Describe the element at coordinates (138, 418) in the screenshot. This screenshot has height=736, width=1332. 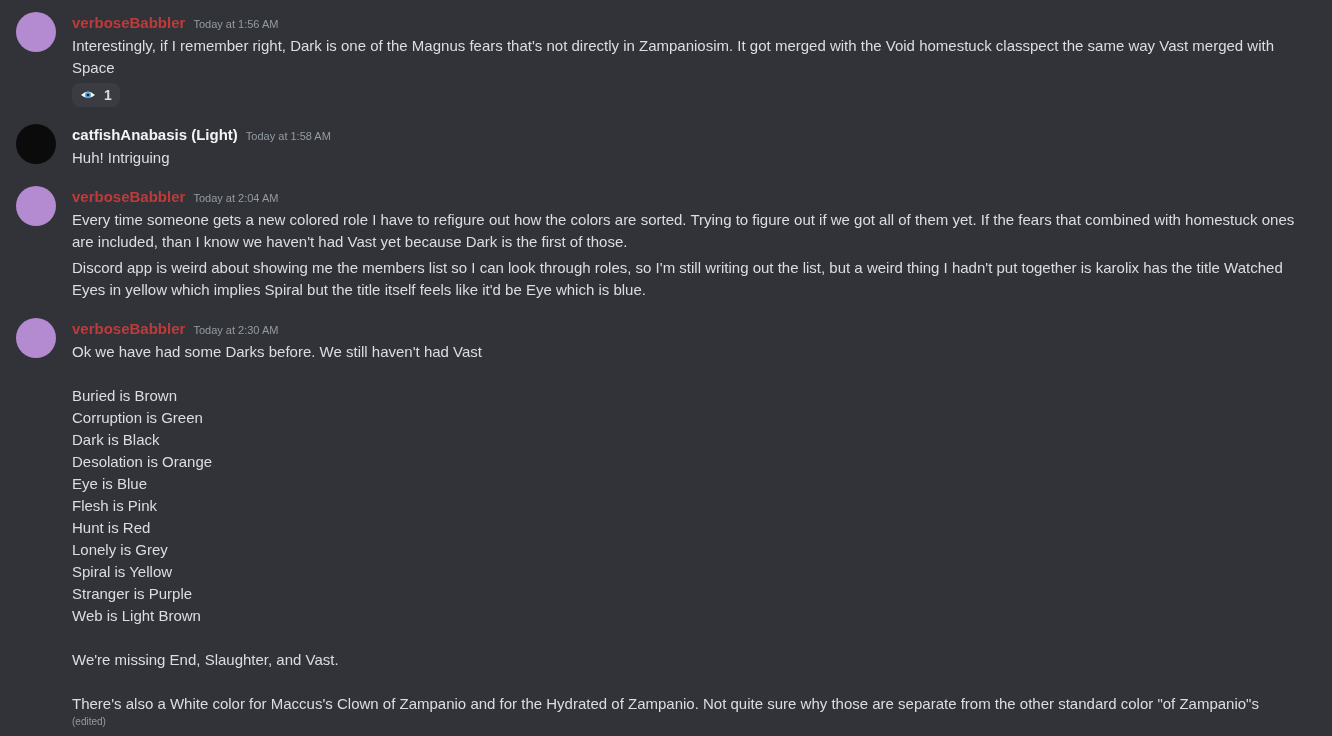
I see `message-text: Corruption is Green` at that location.